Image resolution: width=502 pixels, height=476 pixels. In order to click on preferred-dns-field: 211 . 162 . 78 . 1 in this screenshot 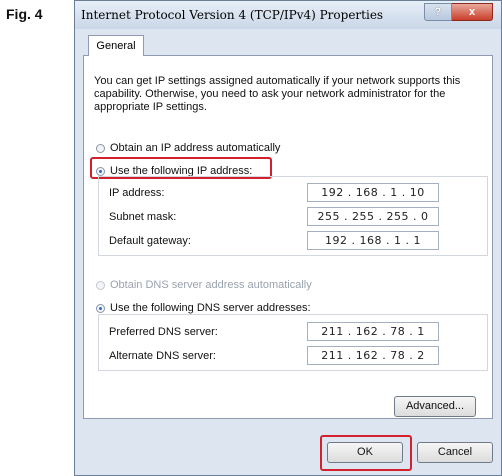, I will do `click(373, 331)`.